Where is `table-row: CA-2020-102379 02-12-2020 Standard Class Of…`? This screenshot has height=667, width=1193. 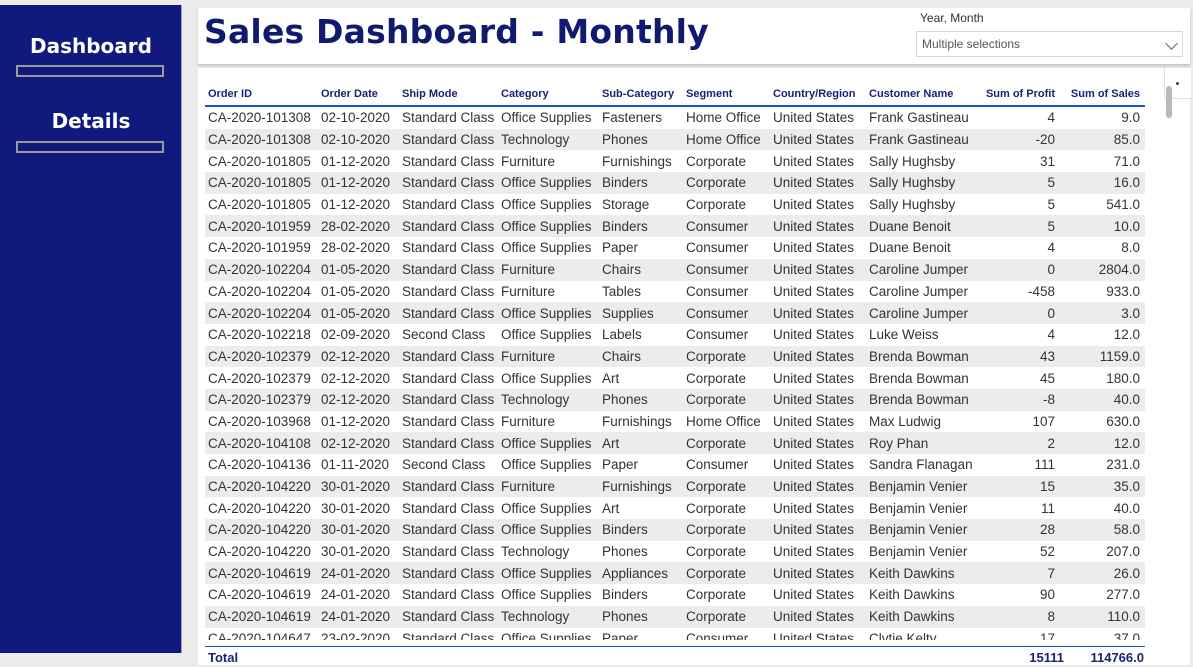
table-row: CA-2020-102379 02-12-2020 Standard Class Of… is located at coordinates (675, 378).